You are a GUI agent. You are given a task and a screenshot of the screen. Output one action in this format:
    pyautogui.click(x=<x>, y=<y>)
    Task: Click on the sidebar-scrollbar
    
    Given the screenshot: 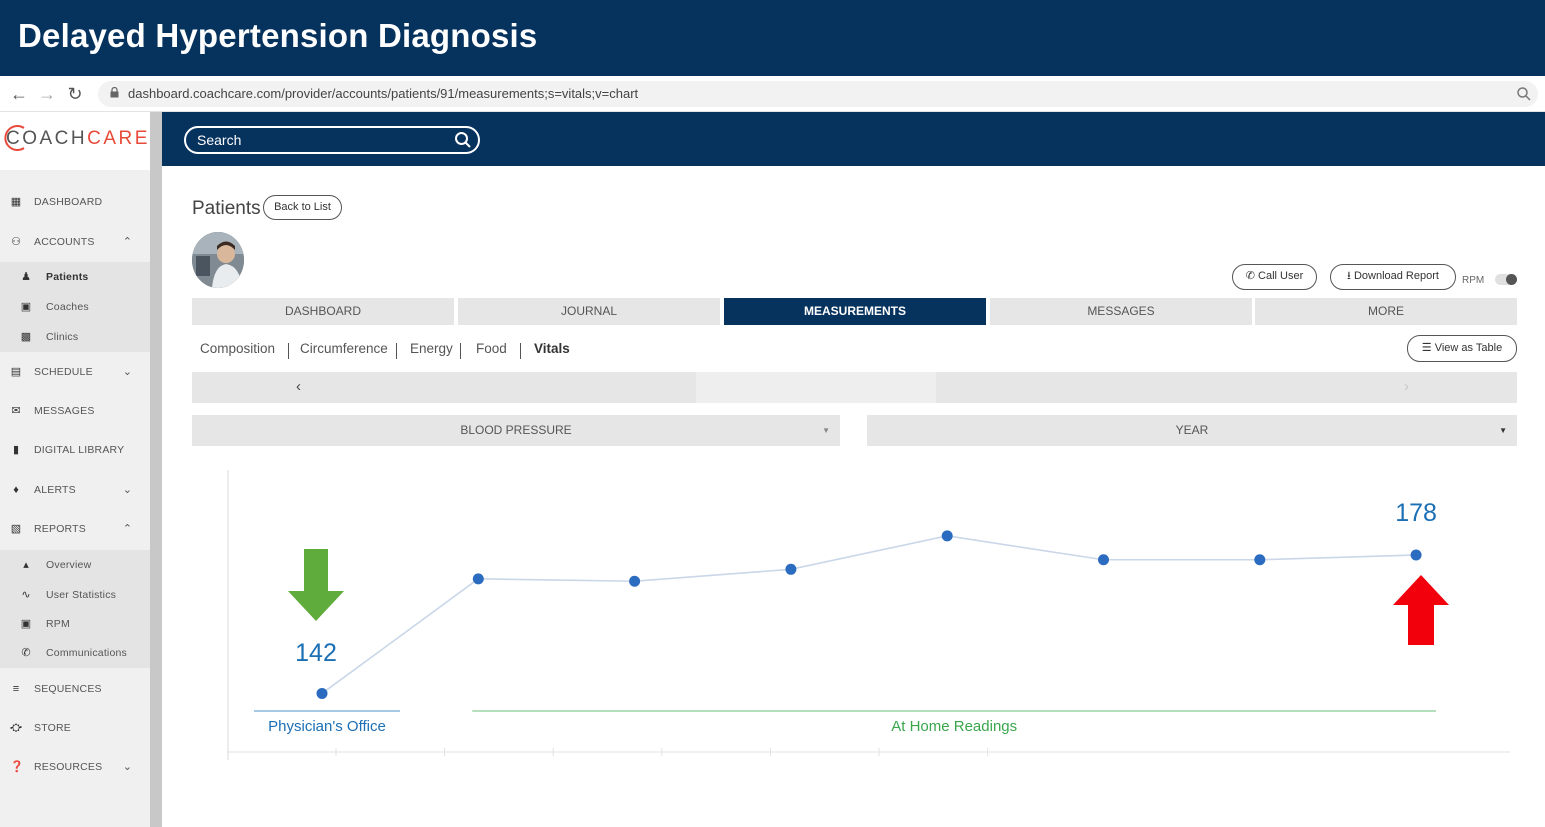 What is the action you would take?
    pyautogui.click(x=156, y=469)
    